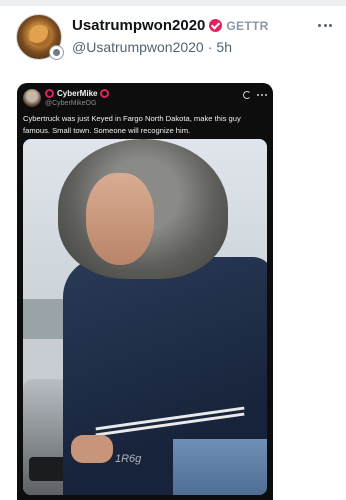 This screenshot has width=346, height=500. Describe the element at coordinates (173, 3) in the screenshot. I see `top-strip` at that location.